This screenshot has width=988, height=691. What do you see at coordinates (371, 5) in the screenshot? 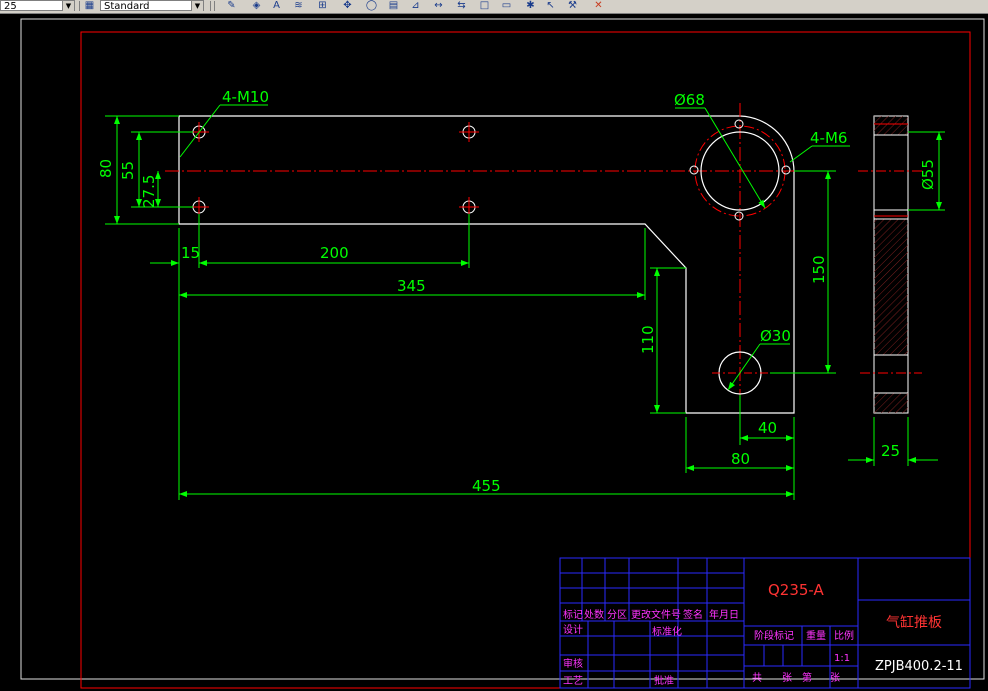
I see `orbit-icon: ◯` at bounding box center [371, 5].